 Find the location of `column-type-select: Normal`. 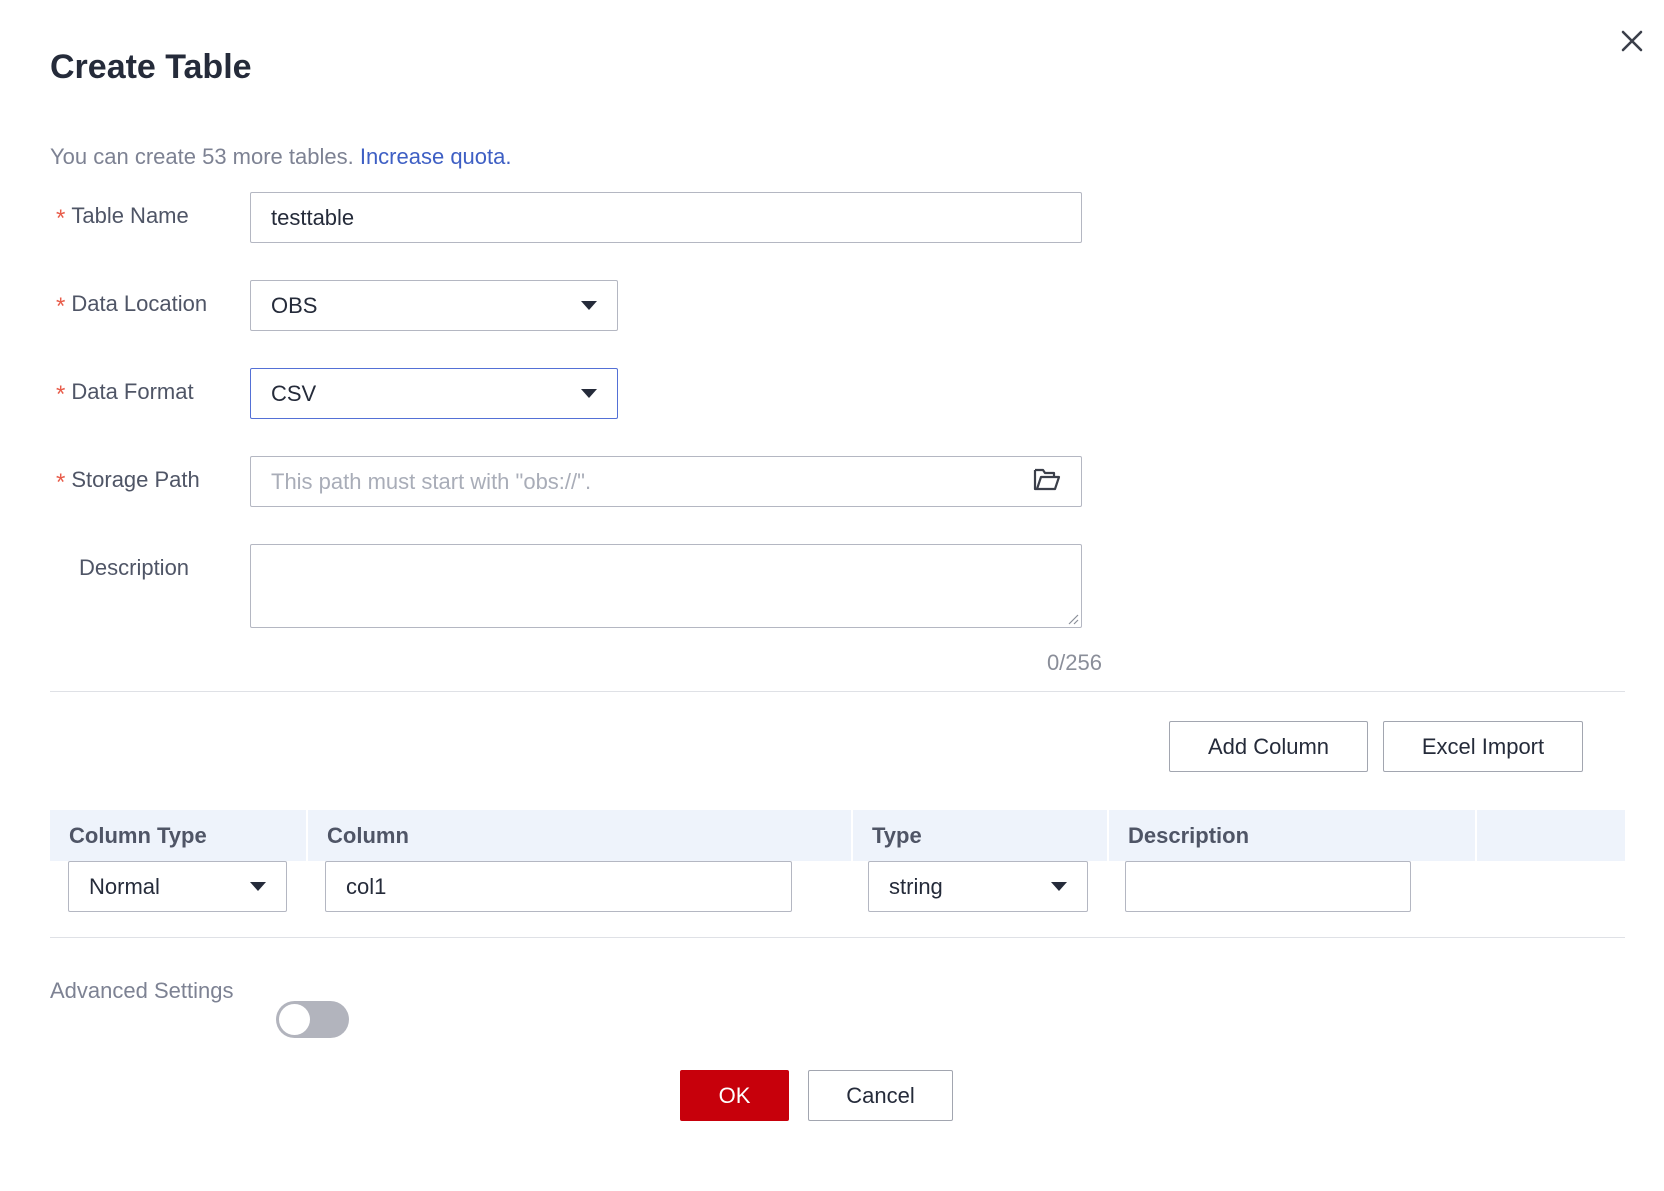

column-type-select: Normal is located at coordinates (177, 886).